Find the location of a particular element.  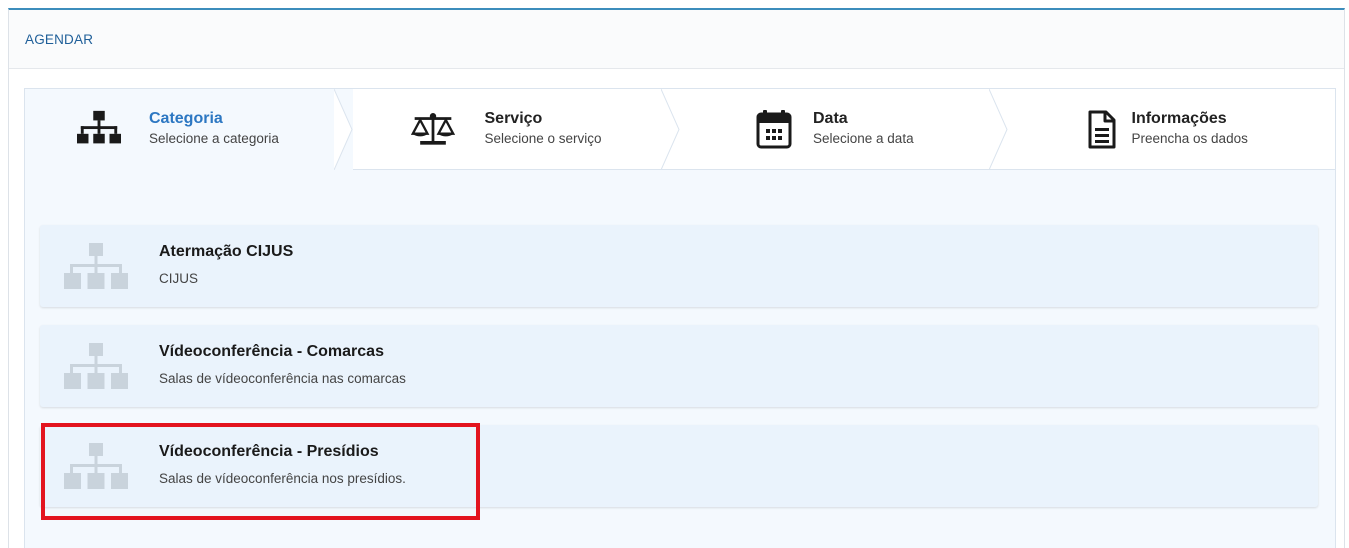

category-title: Atermação CIJUS is located at coordinates (226, 251).